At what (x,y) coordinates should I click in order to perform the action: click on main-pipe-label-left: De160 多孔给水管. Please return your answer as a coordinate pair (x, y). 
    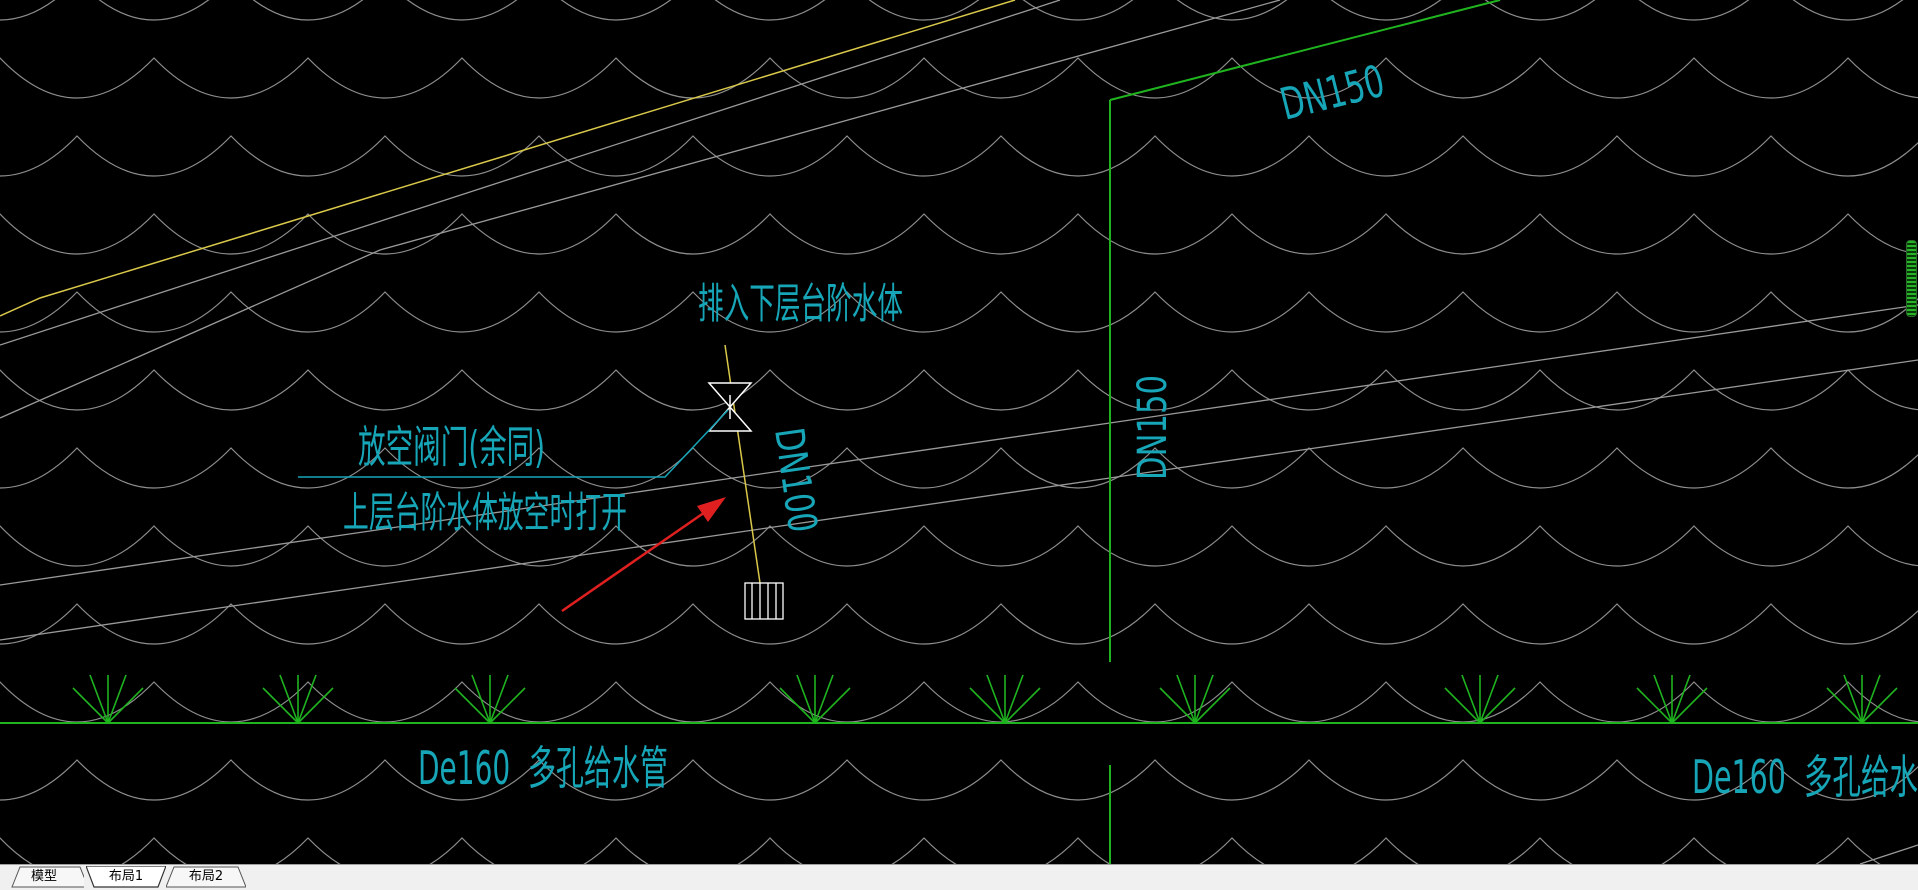
    Looking at the image, I should click on (543, 768).